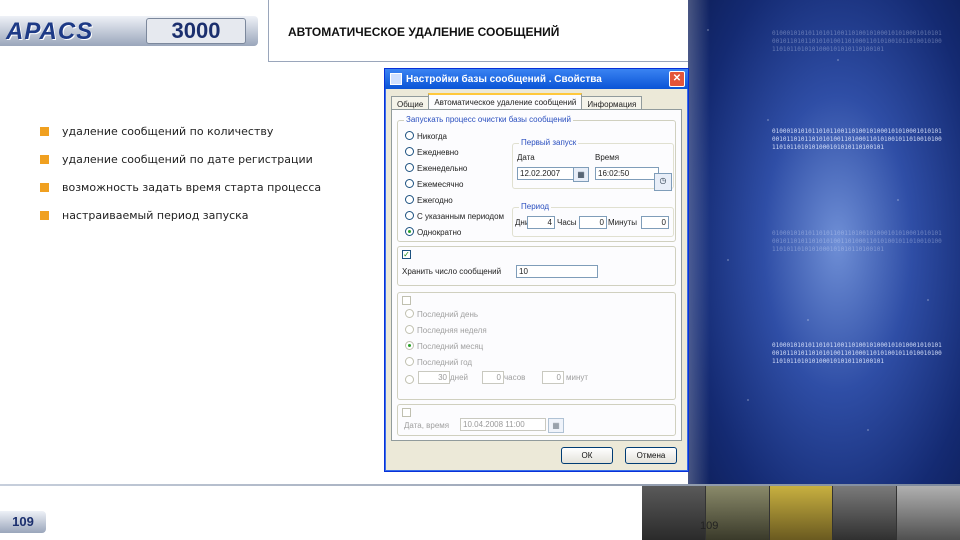  Describe the element at coordinates (709, 526) in the screenshot. I see `page-number: 109` at that location.